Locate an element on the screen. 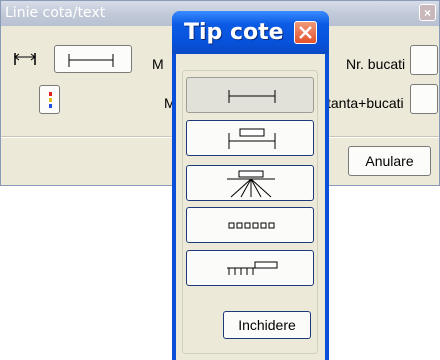 Image resolution: width=440 pixels, height=360 pixels. color-dots-icon is located at coordinates (50, 100).